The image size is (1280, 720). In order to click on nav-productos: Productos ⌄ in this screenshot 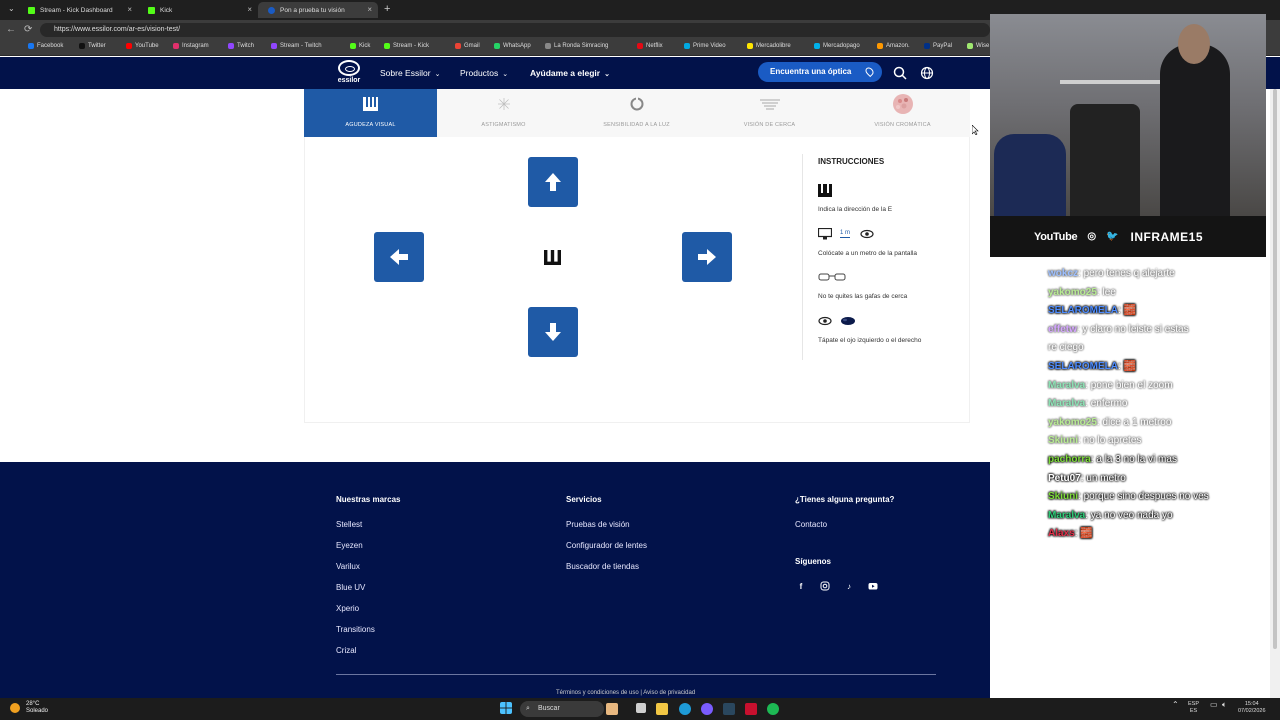, I will do `click(484, 73)`.